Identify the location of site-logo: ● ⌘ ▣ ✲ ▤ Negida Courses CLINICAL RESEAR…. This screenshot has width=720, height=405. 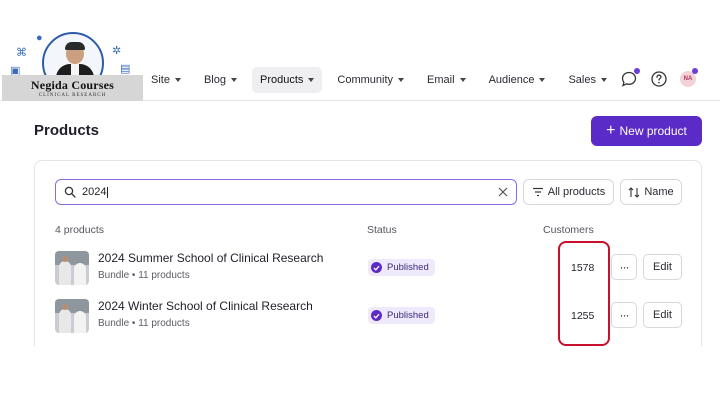
(72, 64).